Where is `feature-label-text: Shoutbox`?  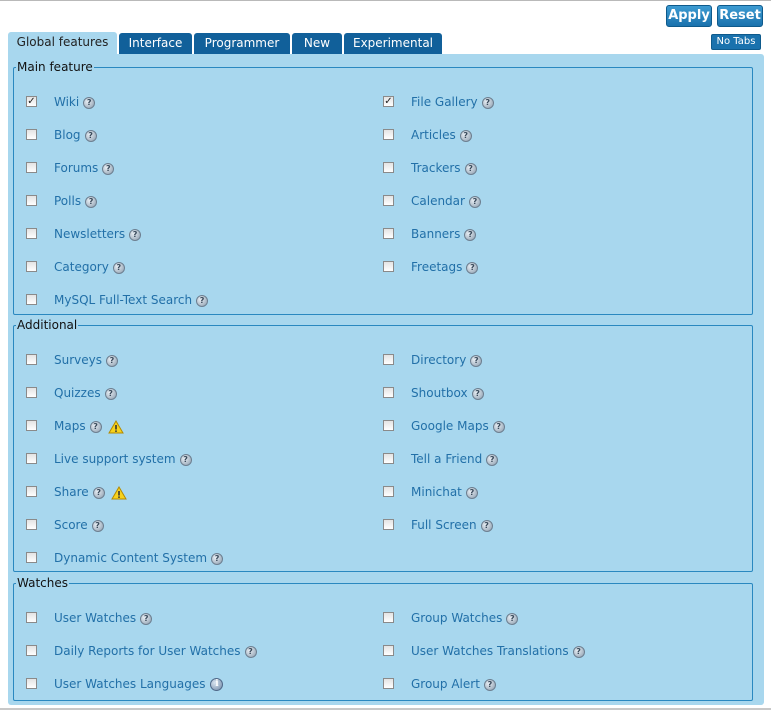
feature-label-text: Shoutbox is located at coordinates (439, 393).